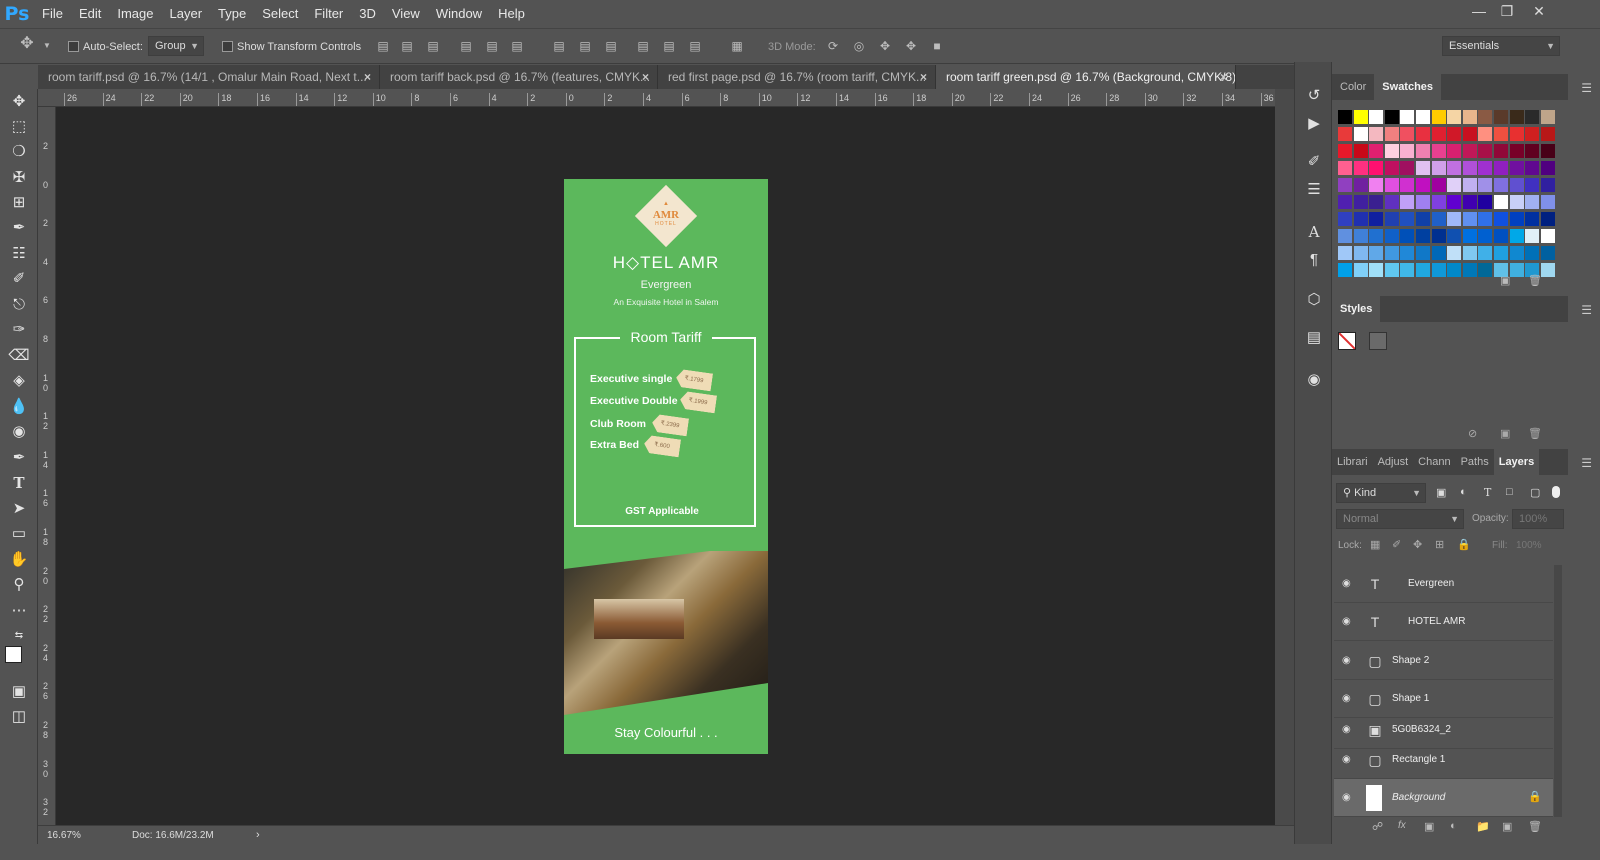 This screenshot has width=1600, height=860. What do you see at coordinates (64, 835) in the screenshot?
I see `zoom-level: 16.67%` at bounding box center [64, 835].